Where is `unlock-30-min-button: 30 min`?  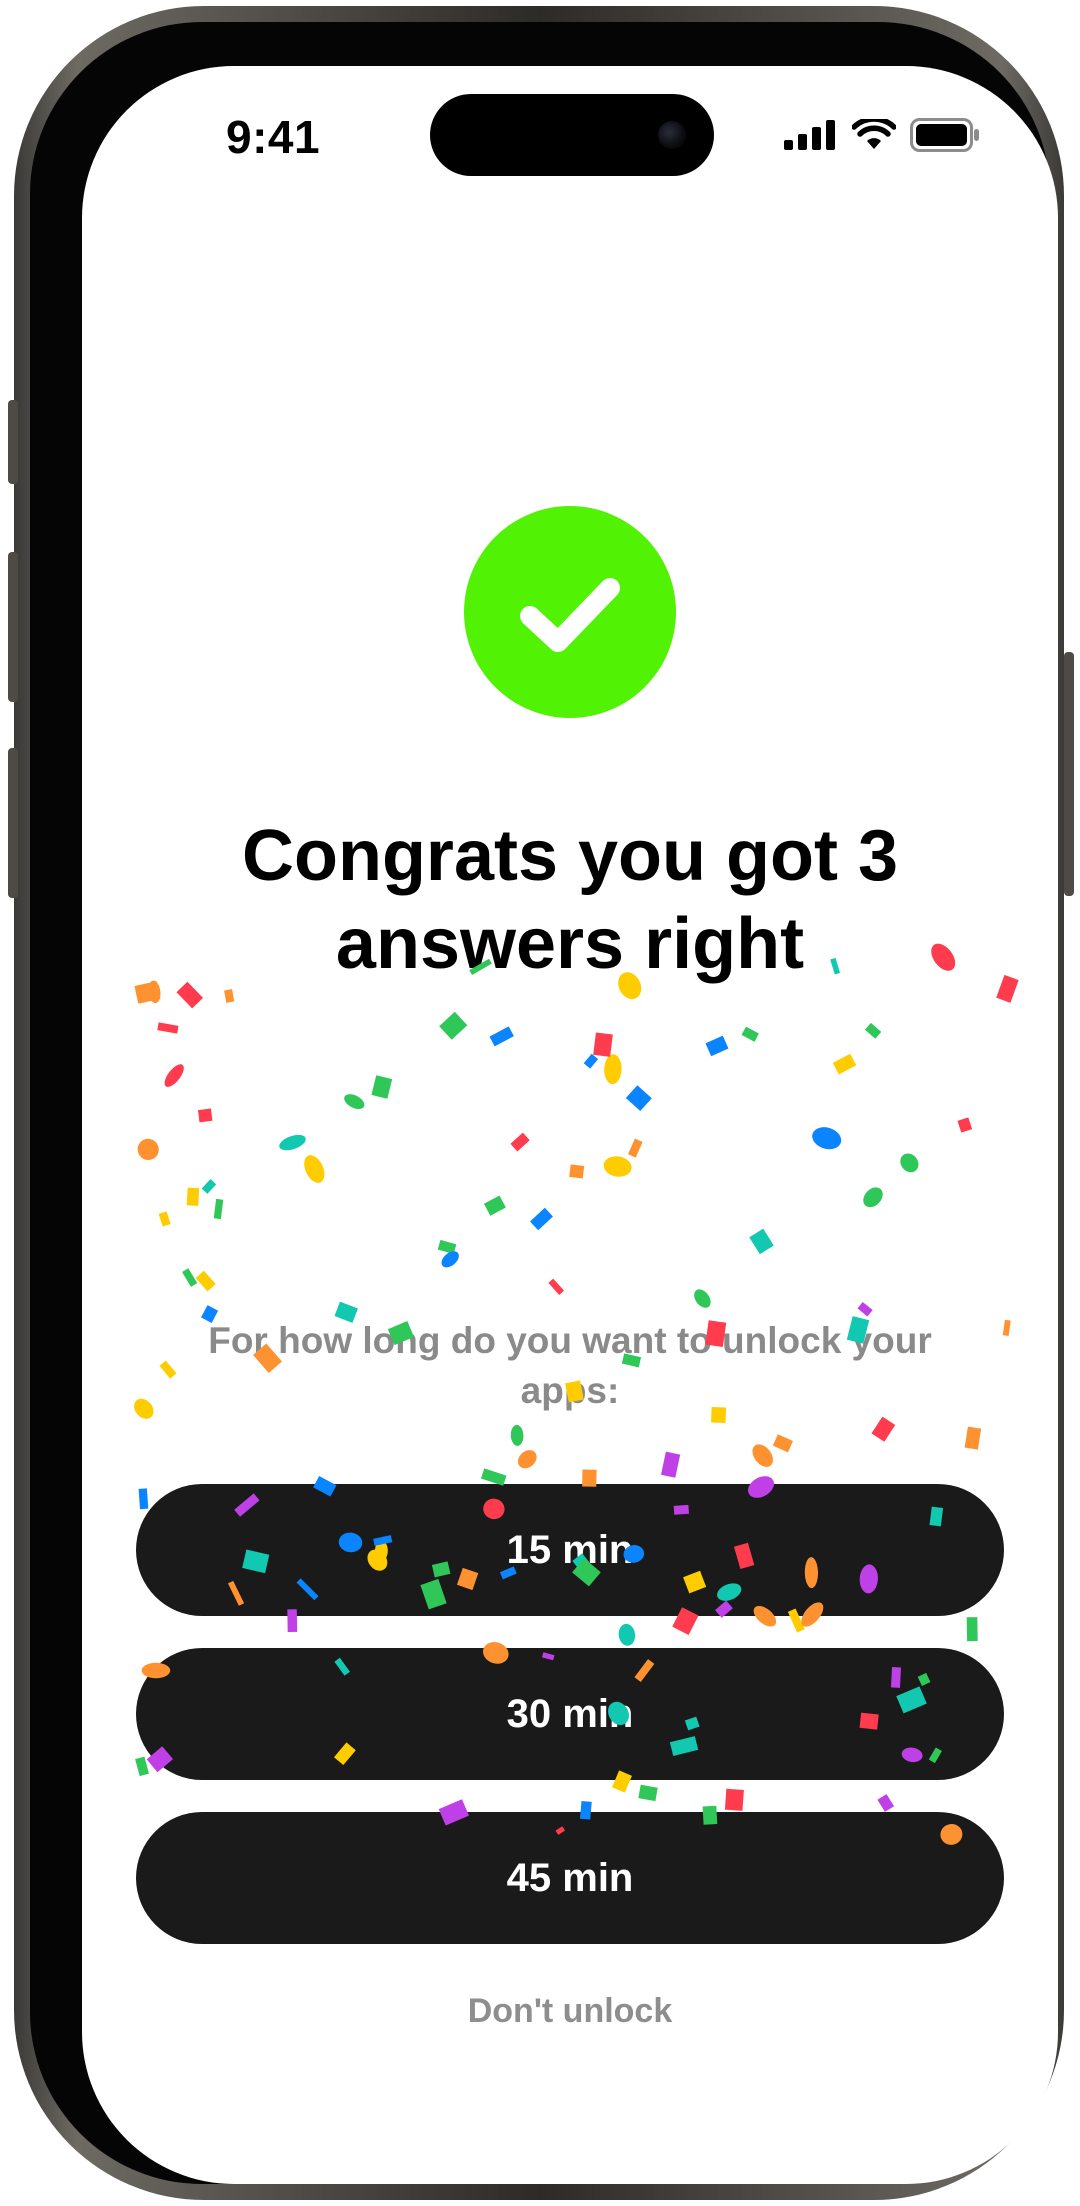 unlock-30-min-button: 30 min is located at coordinates (570, 1714).